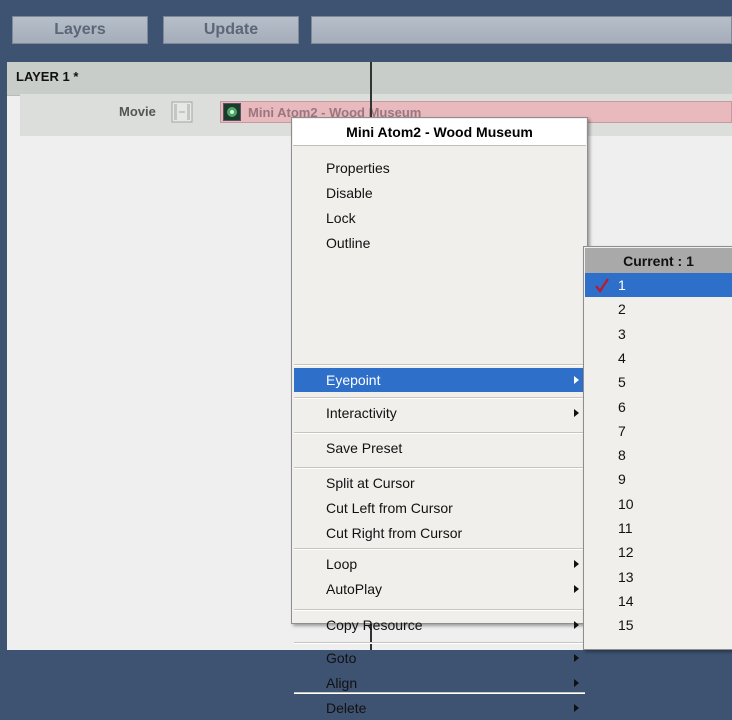 The width and height of the screenshot is (732, 720). What do you see at coordinates (358, 168) in the screenshot?
I see `menu-item-label: Properties` at bounding box center [358, 168].